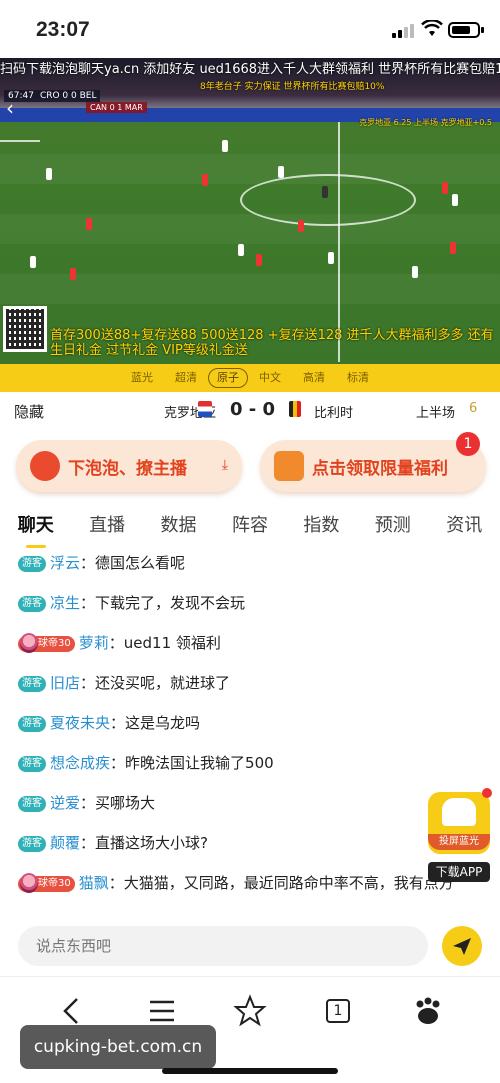 This screenshot has height=1083, width=500. Describe the element at coordinates (464, 527) in the screenshot. I see `tab-news: 资讯` at that location.